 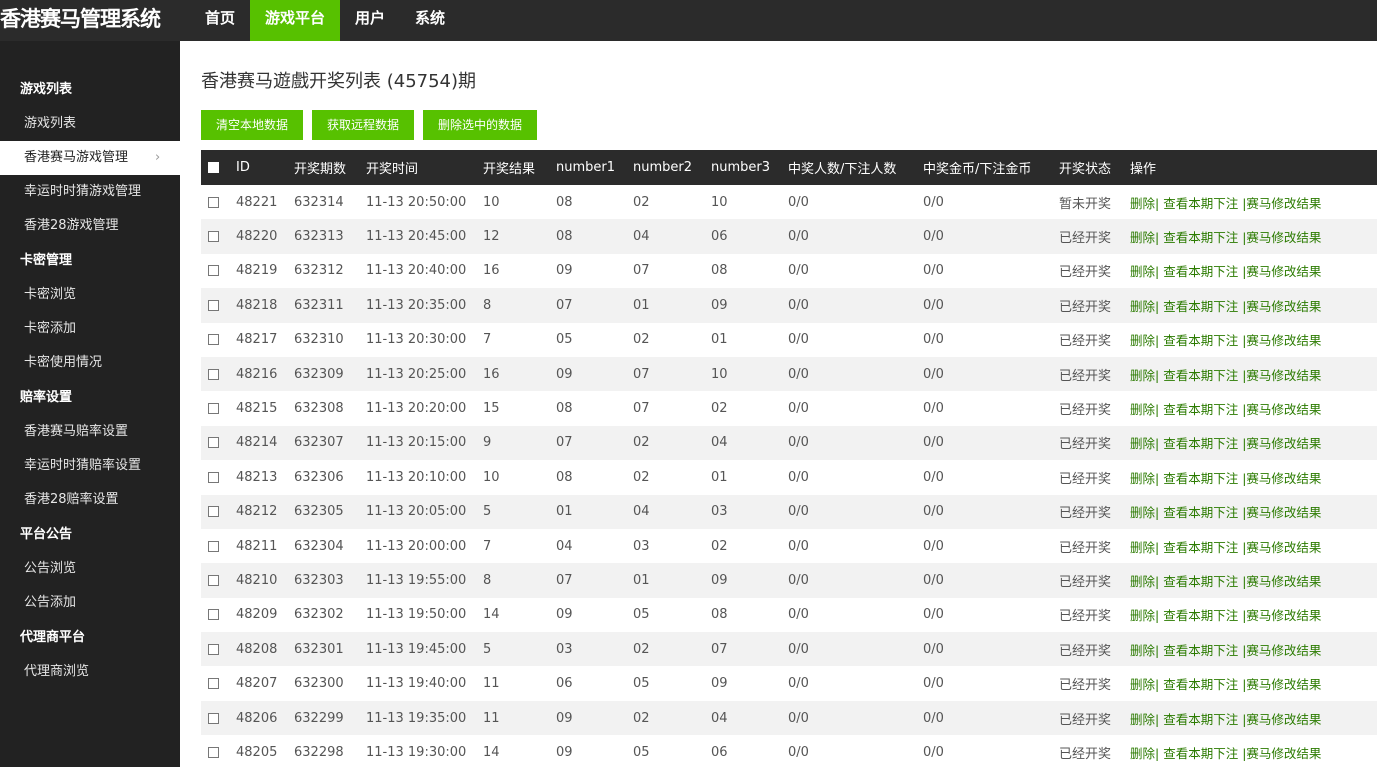 I want to click on actions-cell: 删除| 查看本期下注 |赛马修改结果, so click(x=1251, y=615).